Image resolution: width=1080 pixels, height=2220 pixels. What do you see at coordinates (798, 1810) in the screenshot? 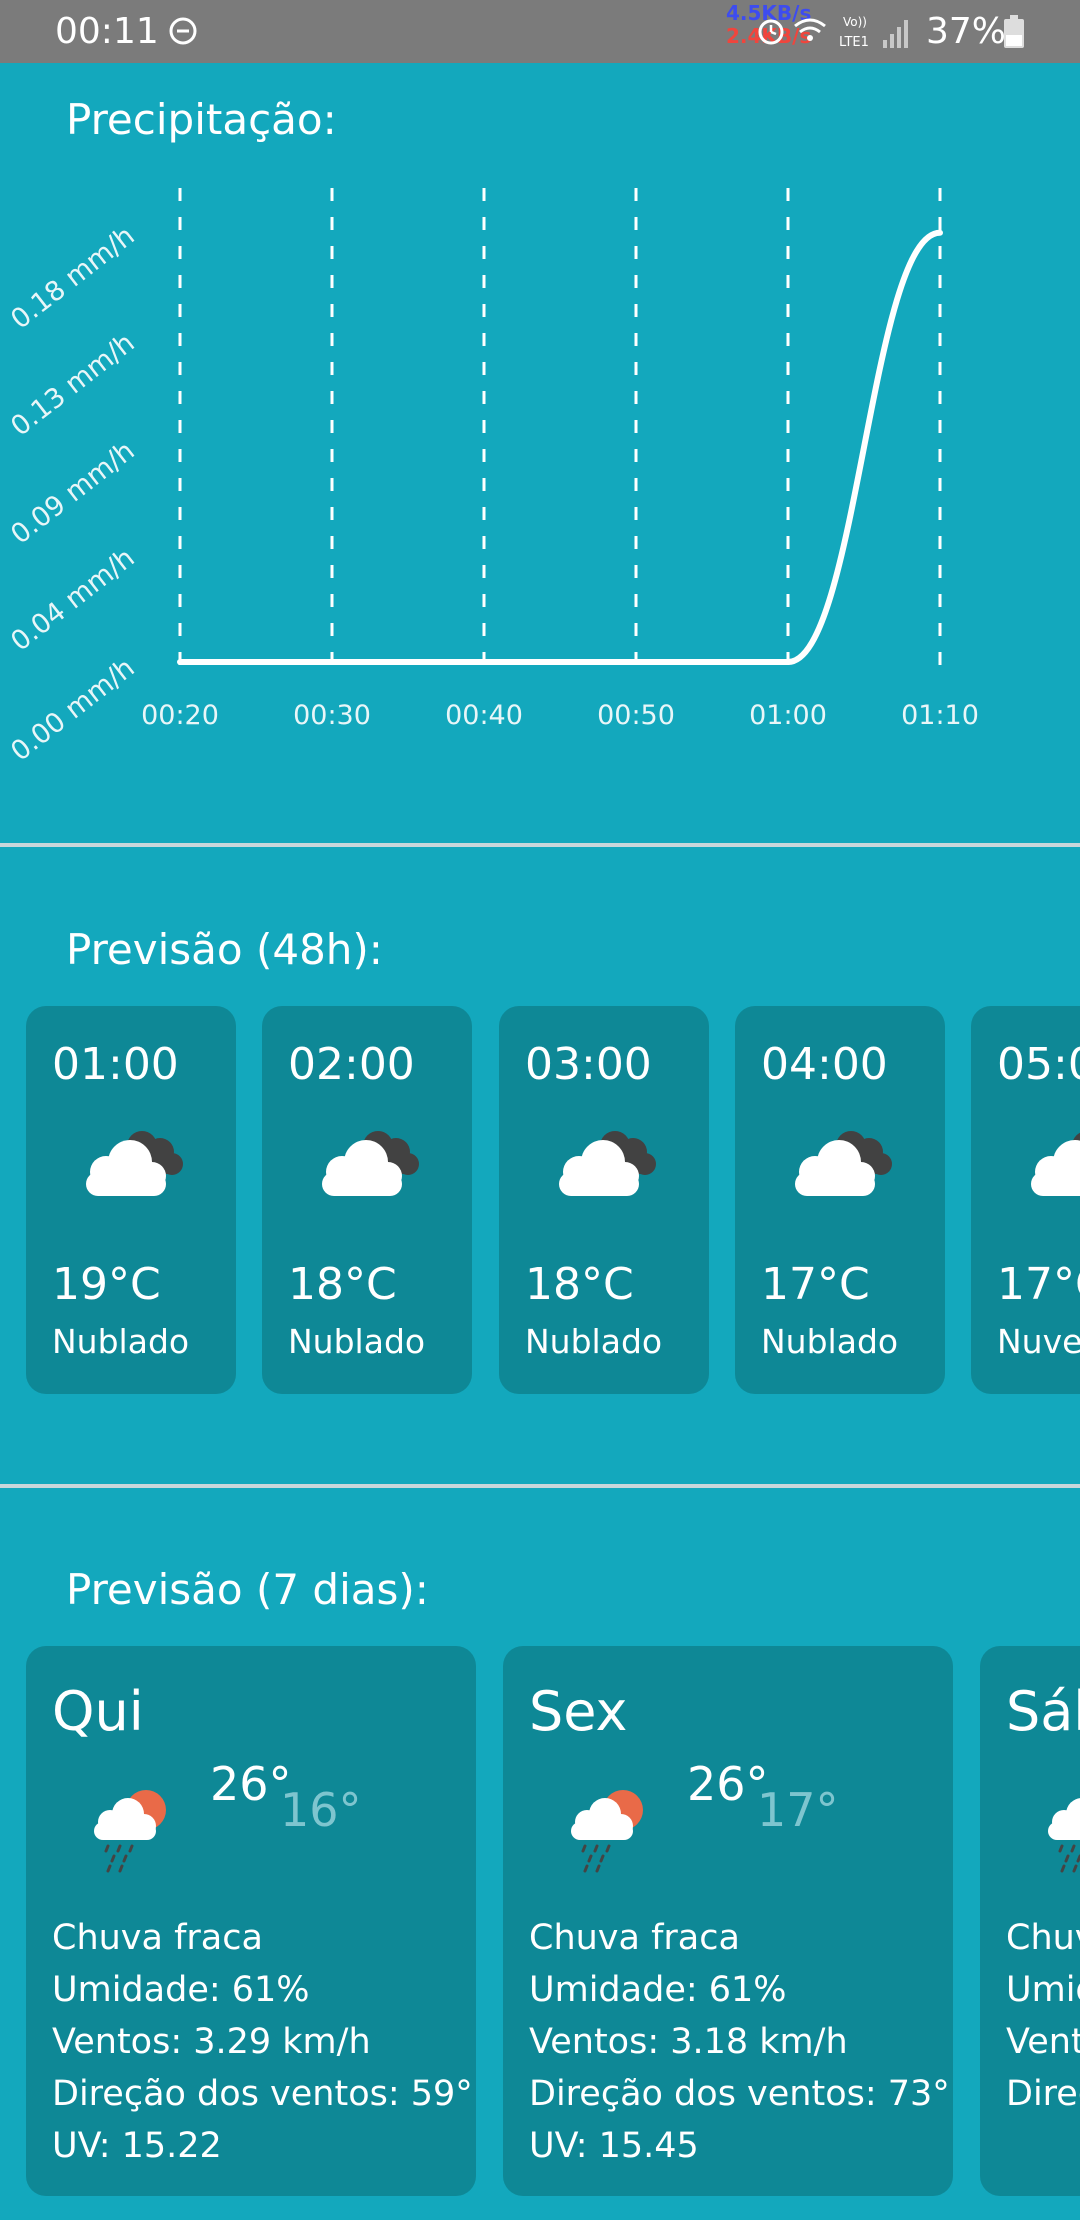
I see `min-temperature: 17°` at bounding box center [798, 1810].